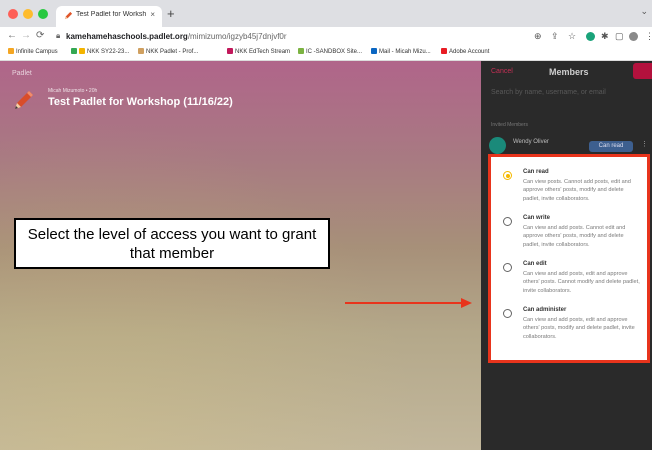  What do you see at coordinates (605, 36) in the screenshot?
I see `extensions-puzzle-icon: ✱` at bounding box center [605, 36].